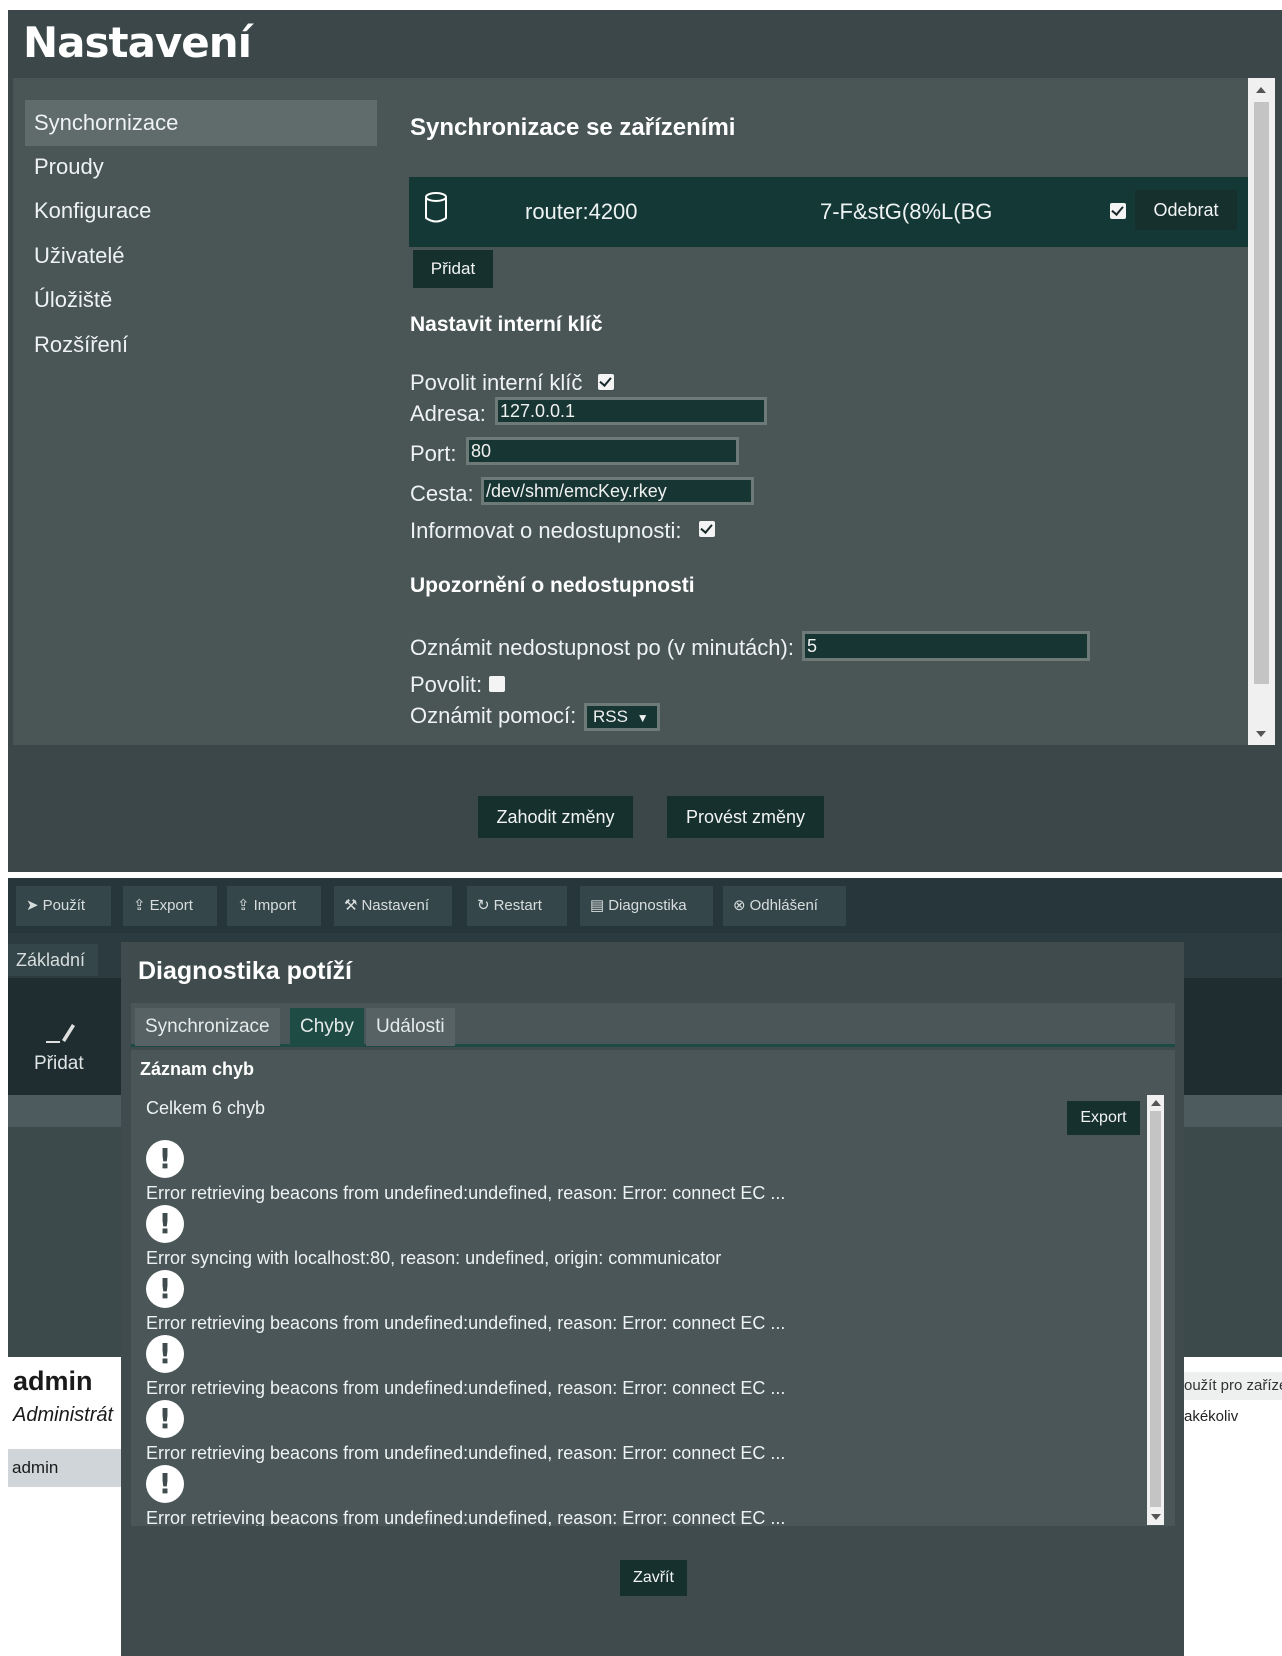 This screenshot has width=1282, height=1656. What do you see at coordinates (610, 716) in the screenshot?
I see `notify-via-value: RSS` at bounding box center [610, 716].